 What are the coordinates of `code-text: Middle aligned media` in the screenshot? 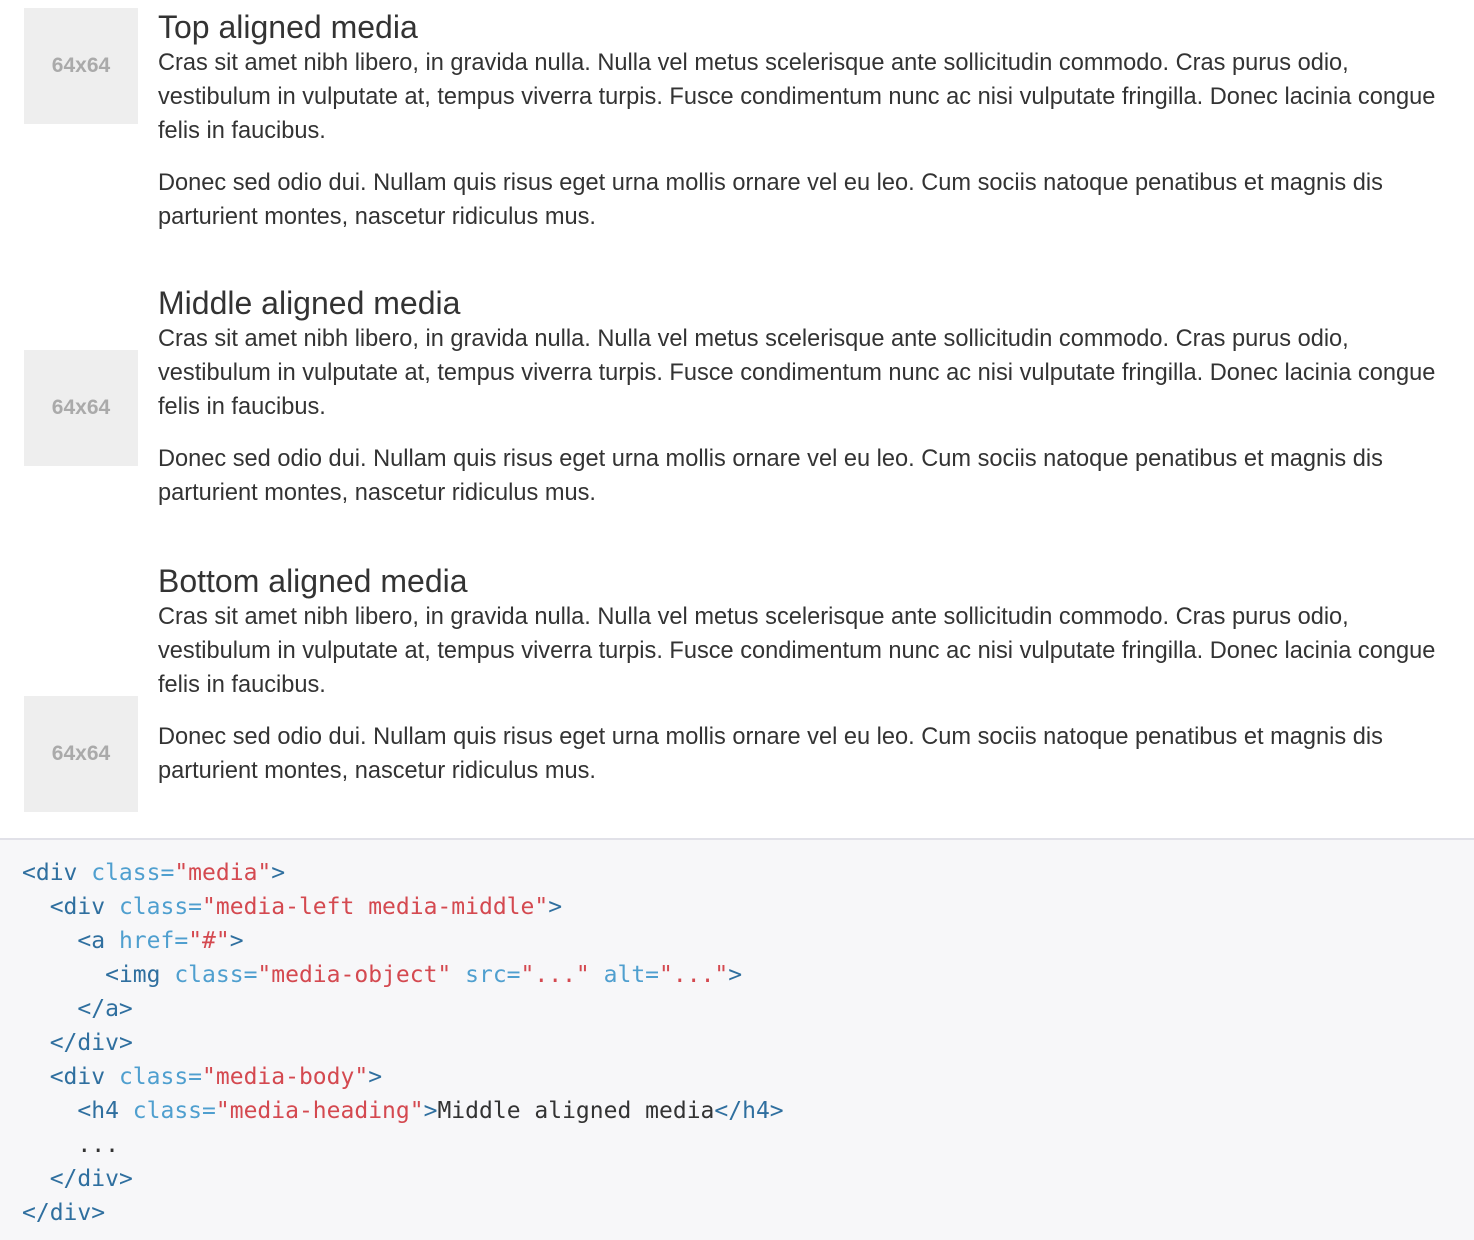 It's located at (576, 1111).